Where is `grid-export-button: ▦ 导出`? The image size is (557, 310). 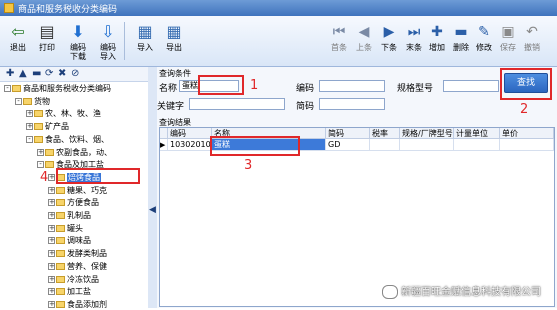 grid-export-button: ▦ 导出 is located at coordinates (174, 42).